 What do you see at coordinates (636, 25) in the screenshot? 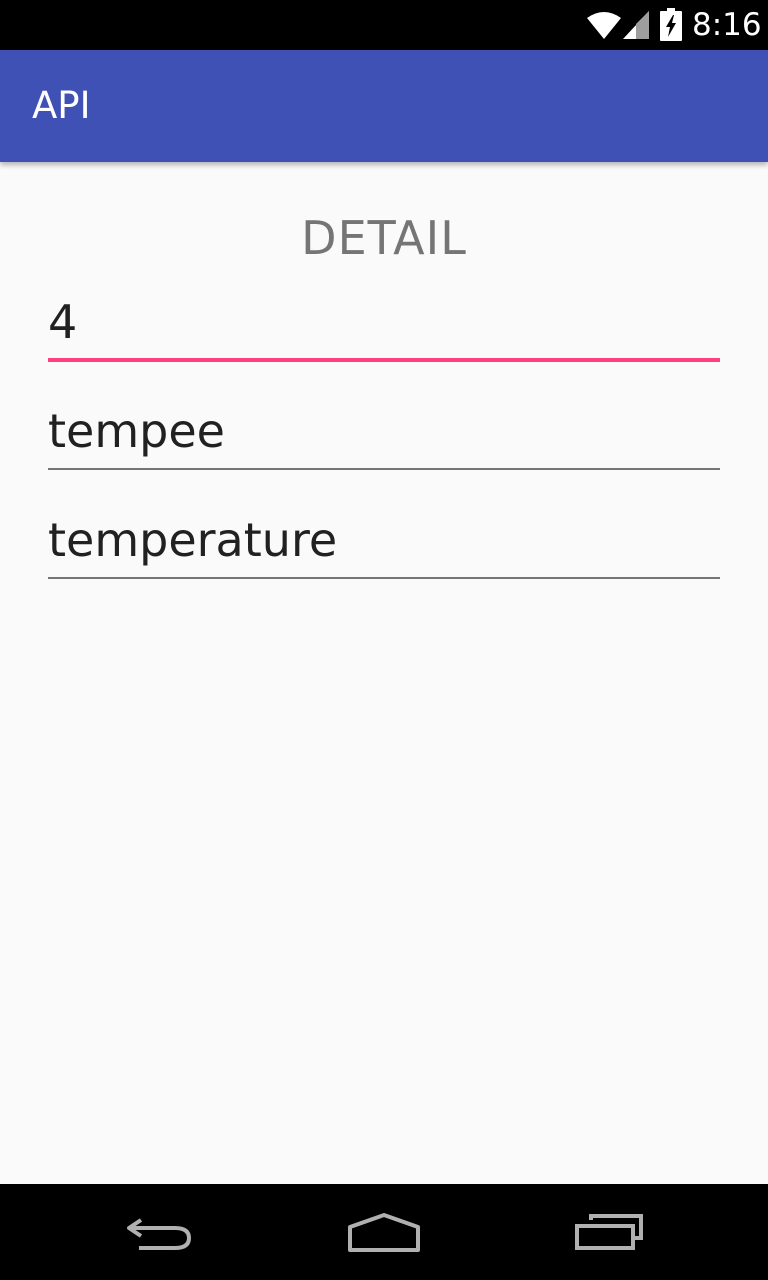
I see `signal-icon` at bounding box center [636, 25].